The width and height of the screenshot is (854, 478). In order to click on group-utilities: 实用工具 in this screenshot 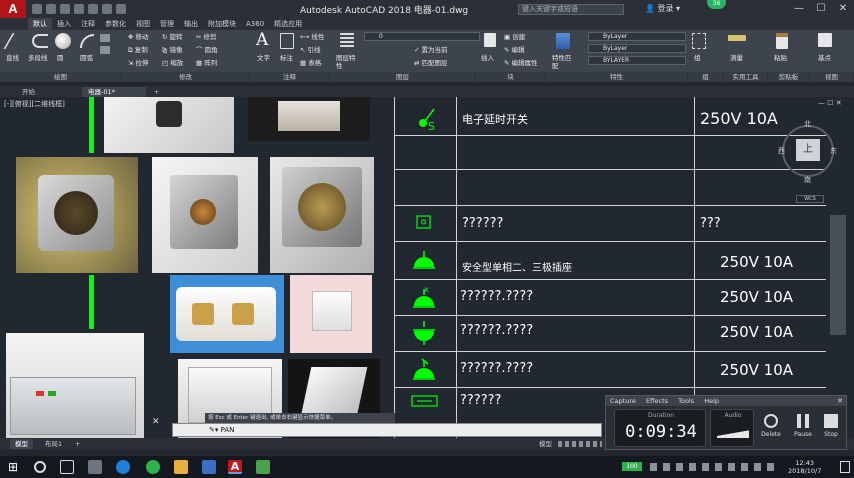, I will do `click(746, 77)`.